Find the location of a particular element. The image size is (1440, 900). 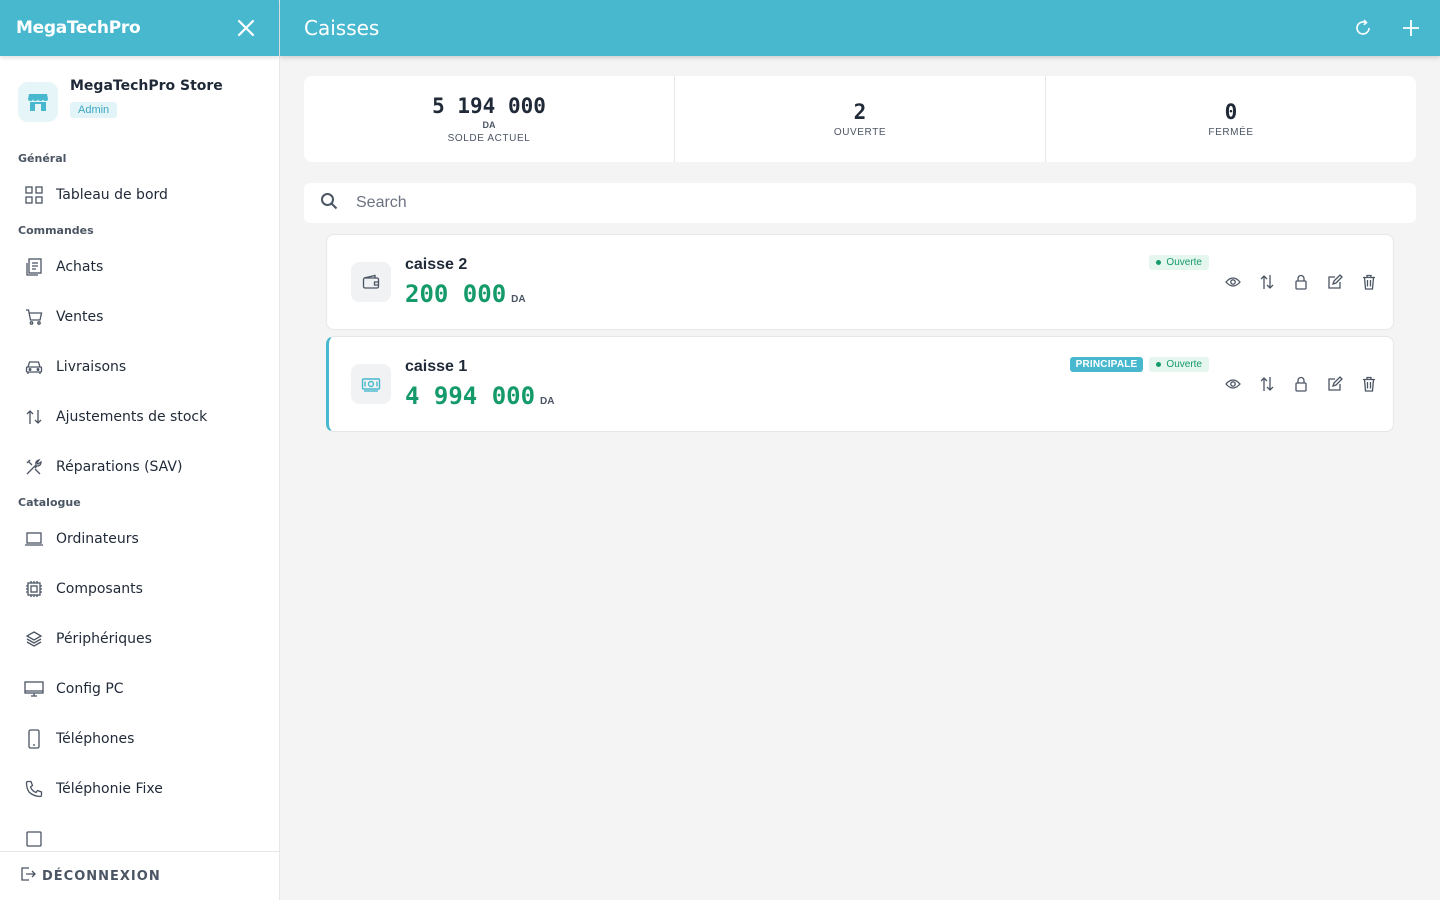

store-icon is located at coordinates (38, 102).